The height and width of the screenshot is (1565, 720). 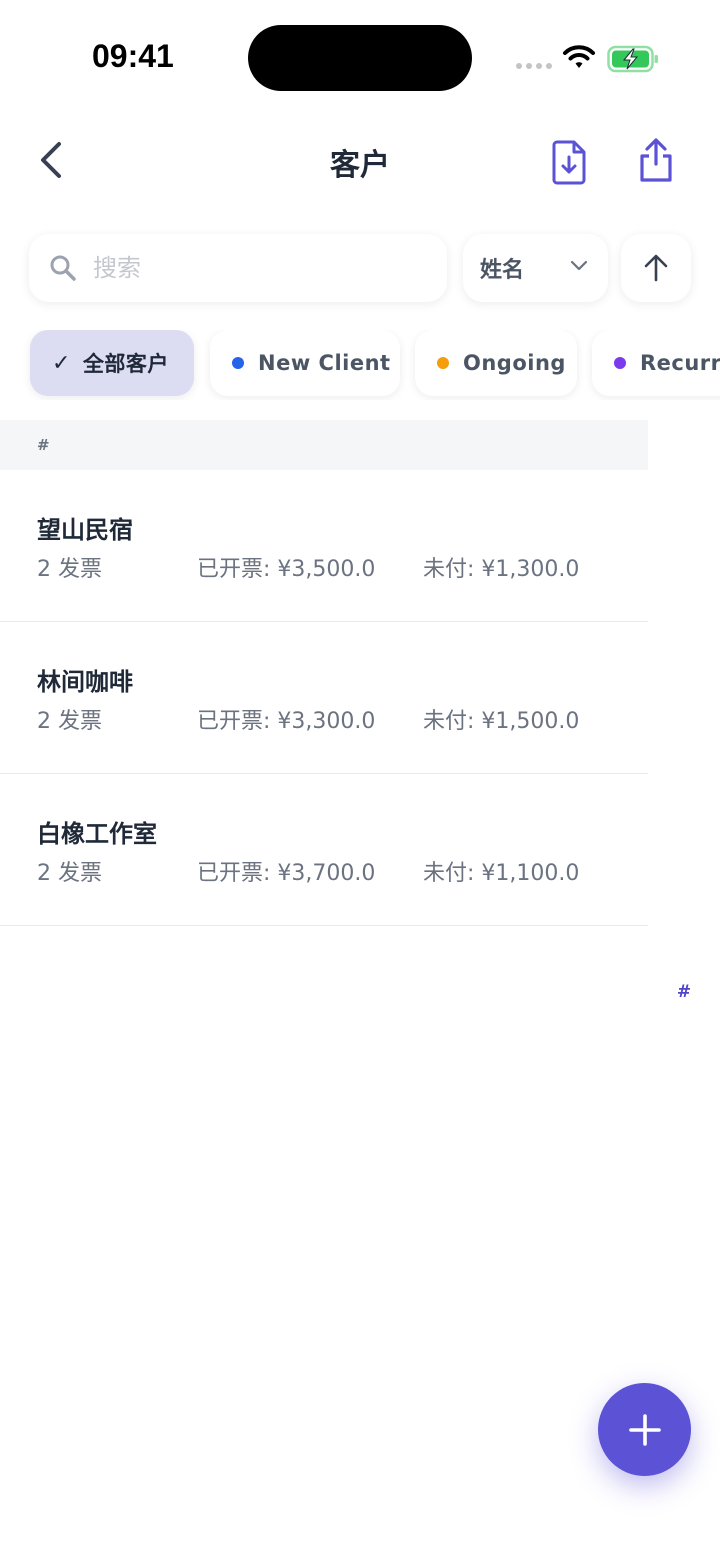 What do you see at coordinates (85, 682) in the screenshot?
I see `client-name: 林间咖啡` at bounding box center [85, 682].